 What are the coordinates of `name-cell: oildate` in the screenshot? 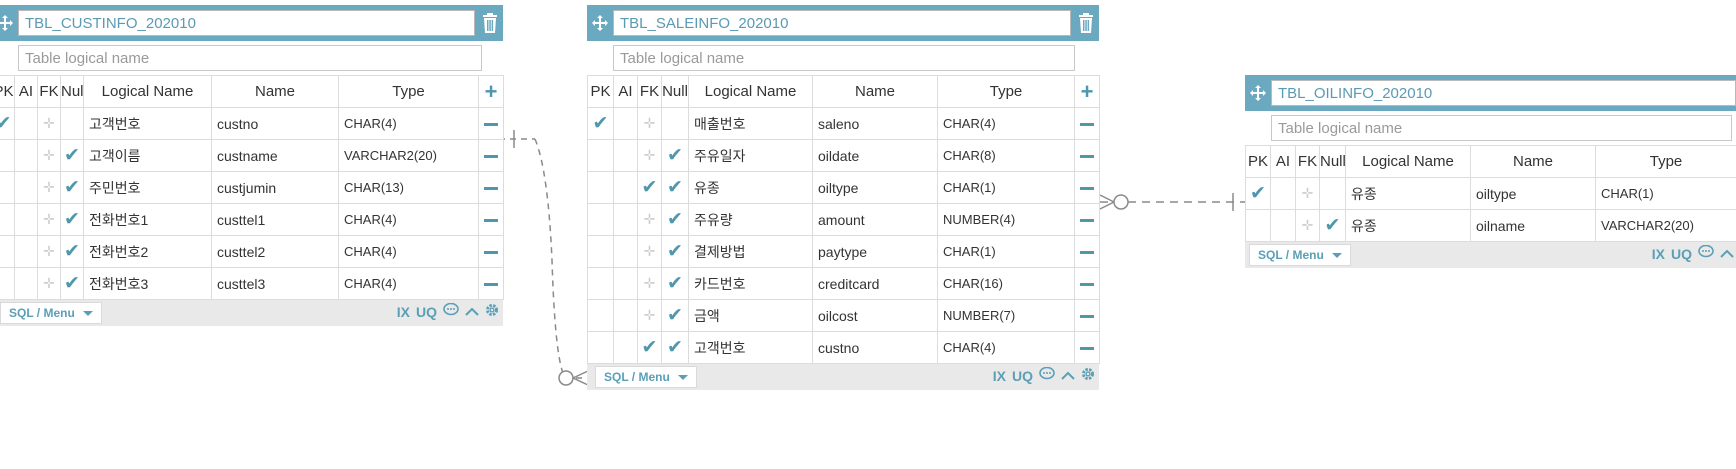 It's located at (875, 155).